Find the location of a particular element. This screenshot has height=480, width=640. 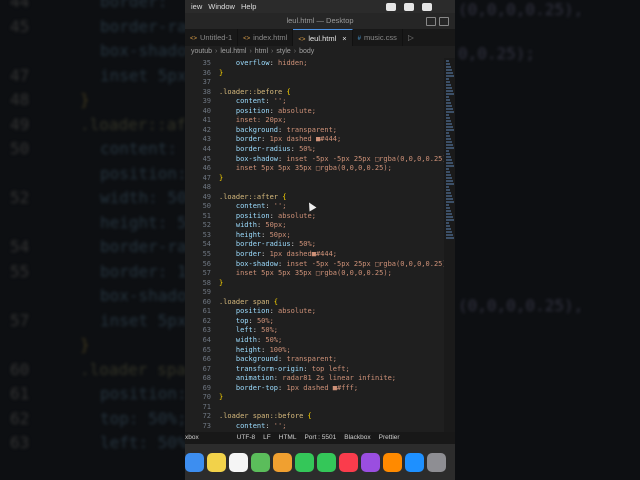

facetime-icon is located at coordinates (326, 462).